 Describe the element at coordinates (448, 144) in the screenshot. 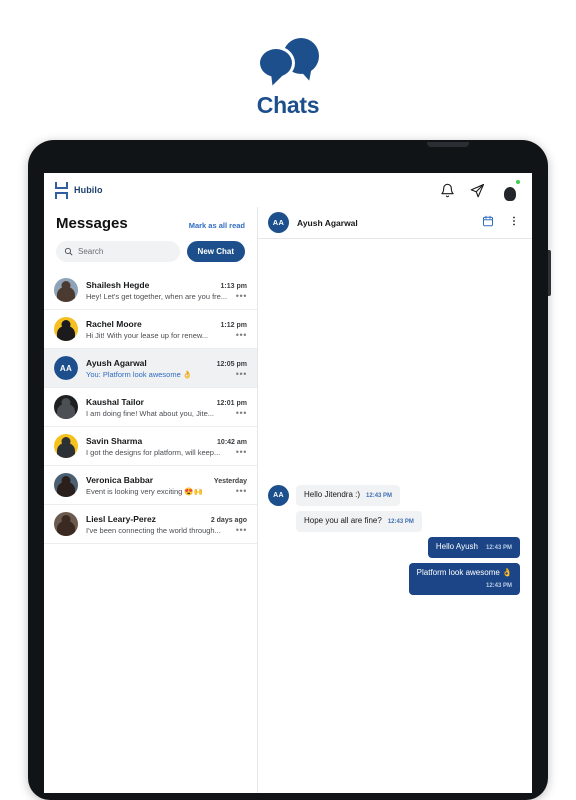

I see `device-camera-notch` at that location.